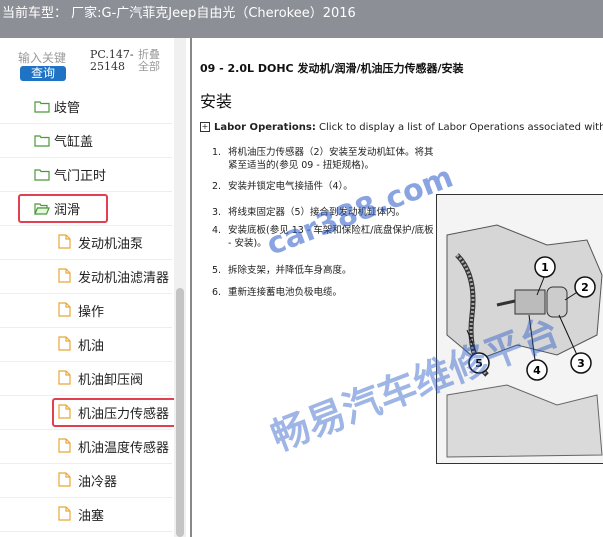 The width and height of the screenshot is (603, 537). What do you see at coordinates (537, 370) in the screenshot?
I see `callout-4-label: 4` at bounding box center [537, 370].